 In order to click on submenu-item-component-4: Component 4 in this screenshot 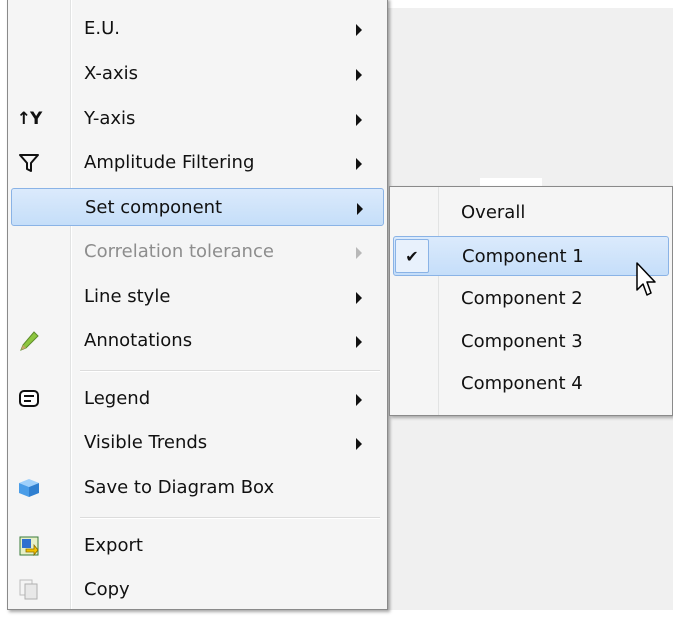, I will do `click(531, 384)`.